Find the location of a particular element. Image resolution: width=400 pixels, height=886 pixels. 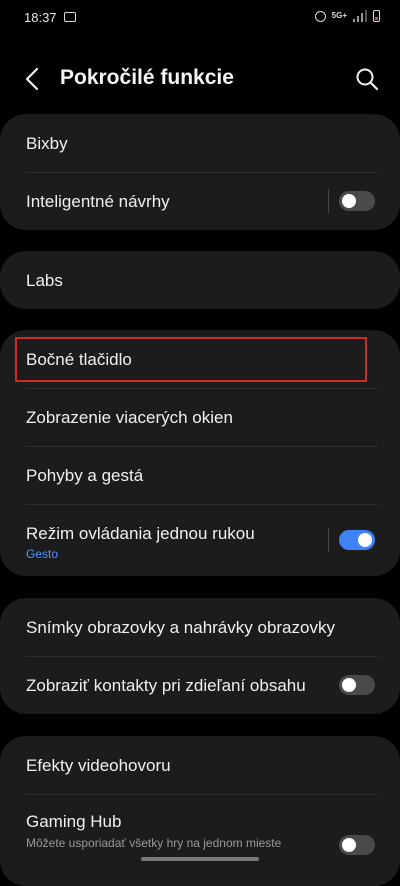

setting-share-contacts: Zobraziť kontakty pri zdieľaní obsahu is located at coordinates (200, 685).